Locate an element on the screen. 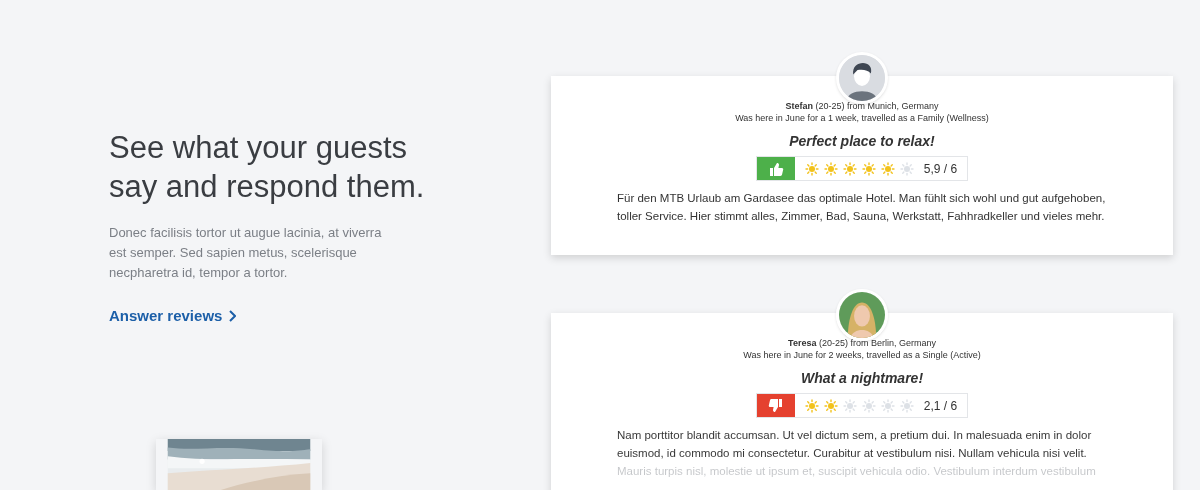 This screenshot has height=490, width=1200. stay-info: Was here in June for a 1 week, travelled as a Family (Wellness) is located at coordinates (862, 118).